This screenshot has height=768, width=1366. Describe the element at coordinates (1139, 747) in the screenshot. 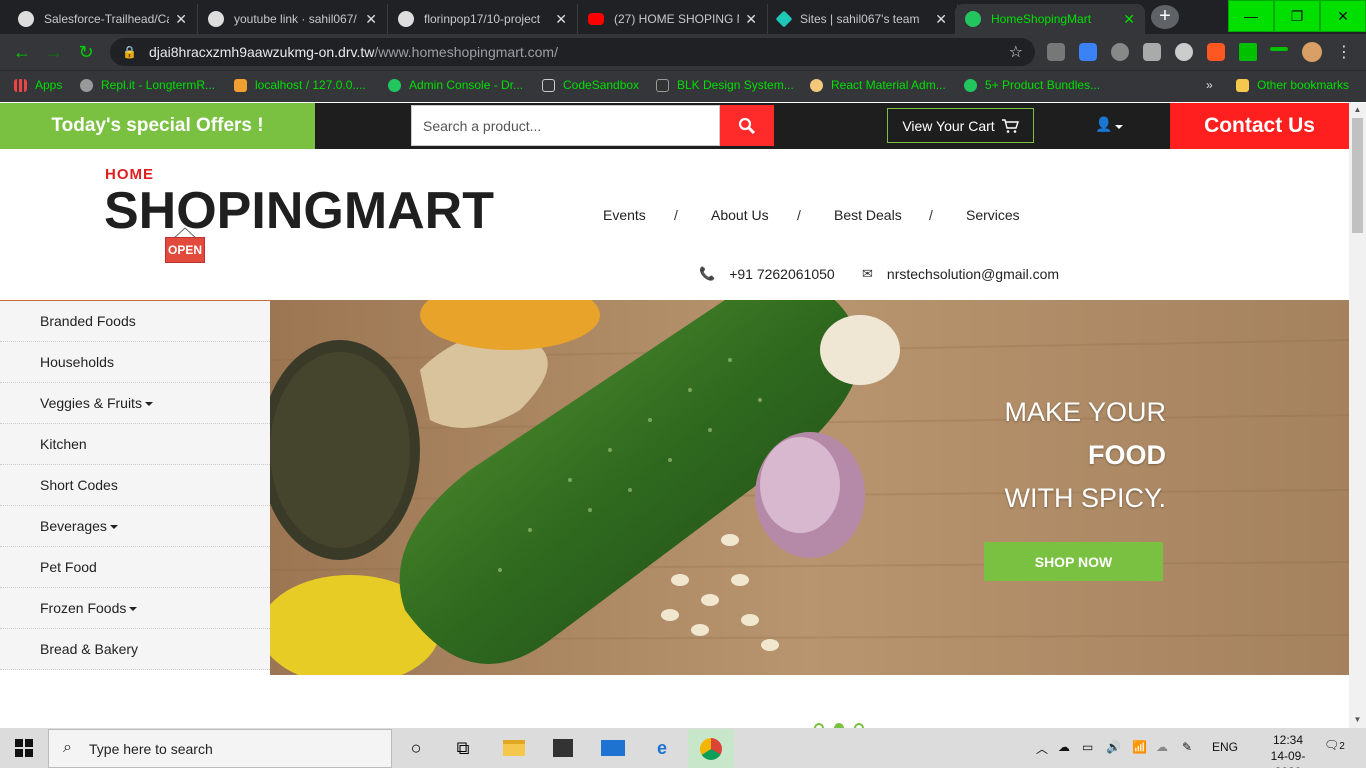

I see `network-icon: 📶` at that location.